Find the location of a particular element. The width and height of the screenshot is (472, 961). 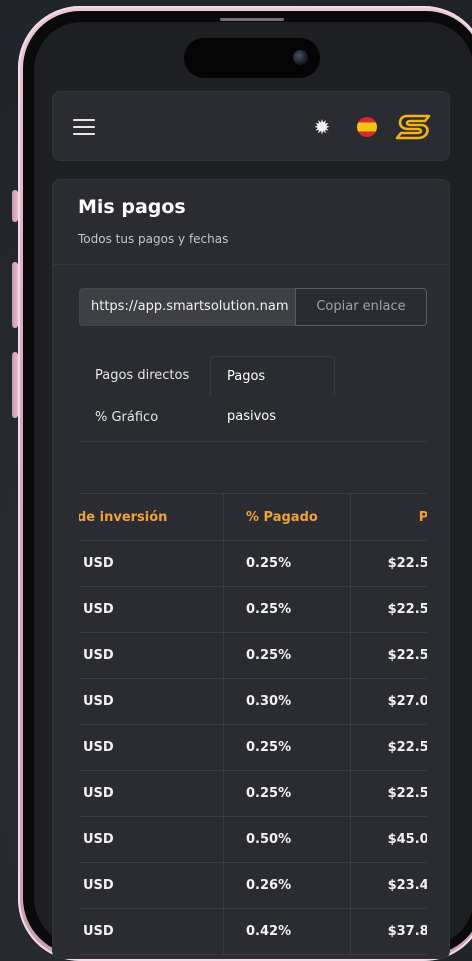

cell-paid: $37.80 USD is located at coordinates (388, 931).